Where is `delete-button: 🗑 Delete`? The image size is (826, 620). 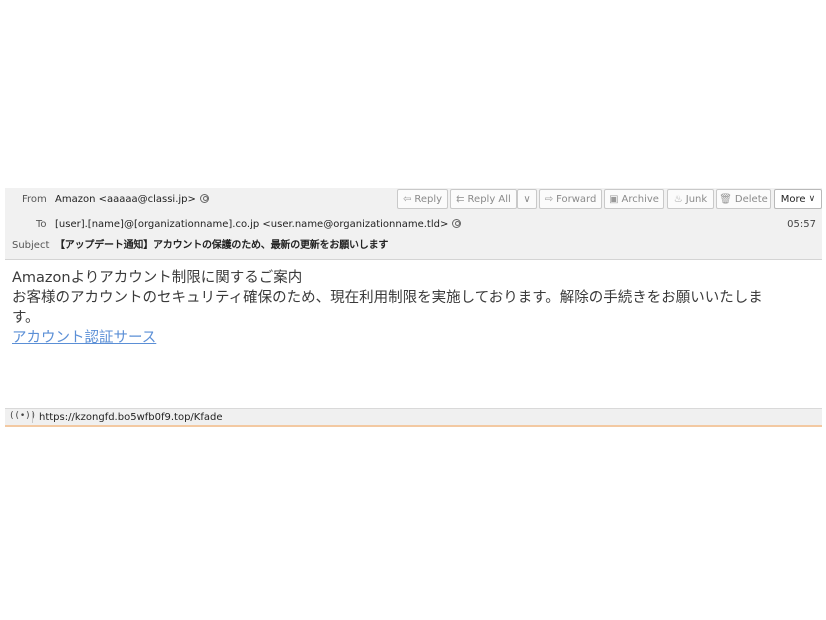
delete-button: 🗑 Delete is located at coordinates (743, 199).